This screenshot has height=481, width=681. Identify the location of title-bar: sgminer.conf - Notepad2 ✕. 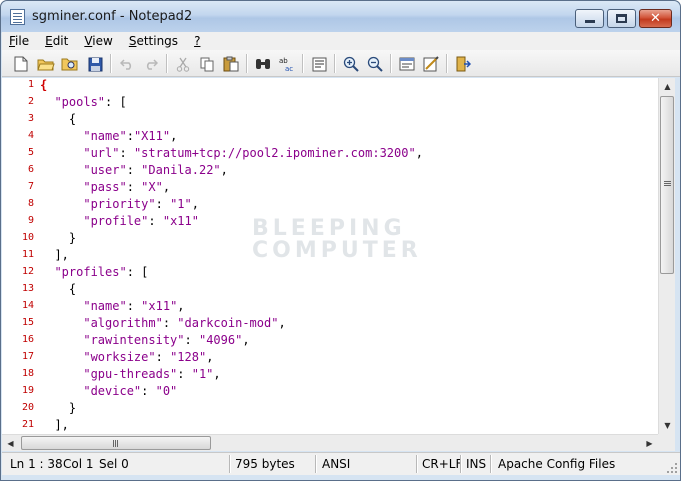
(340, 16).